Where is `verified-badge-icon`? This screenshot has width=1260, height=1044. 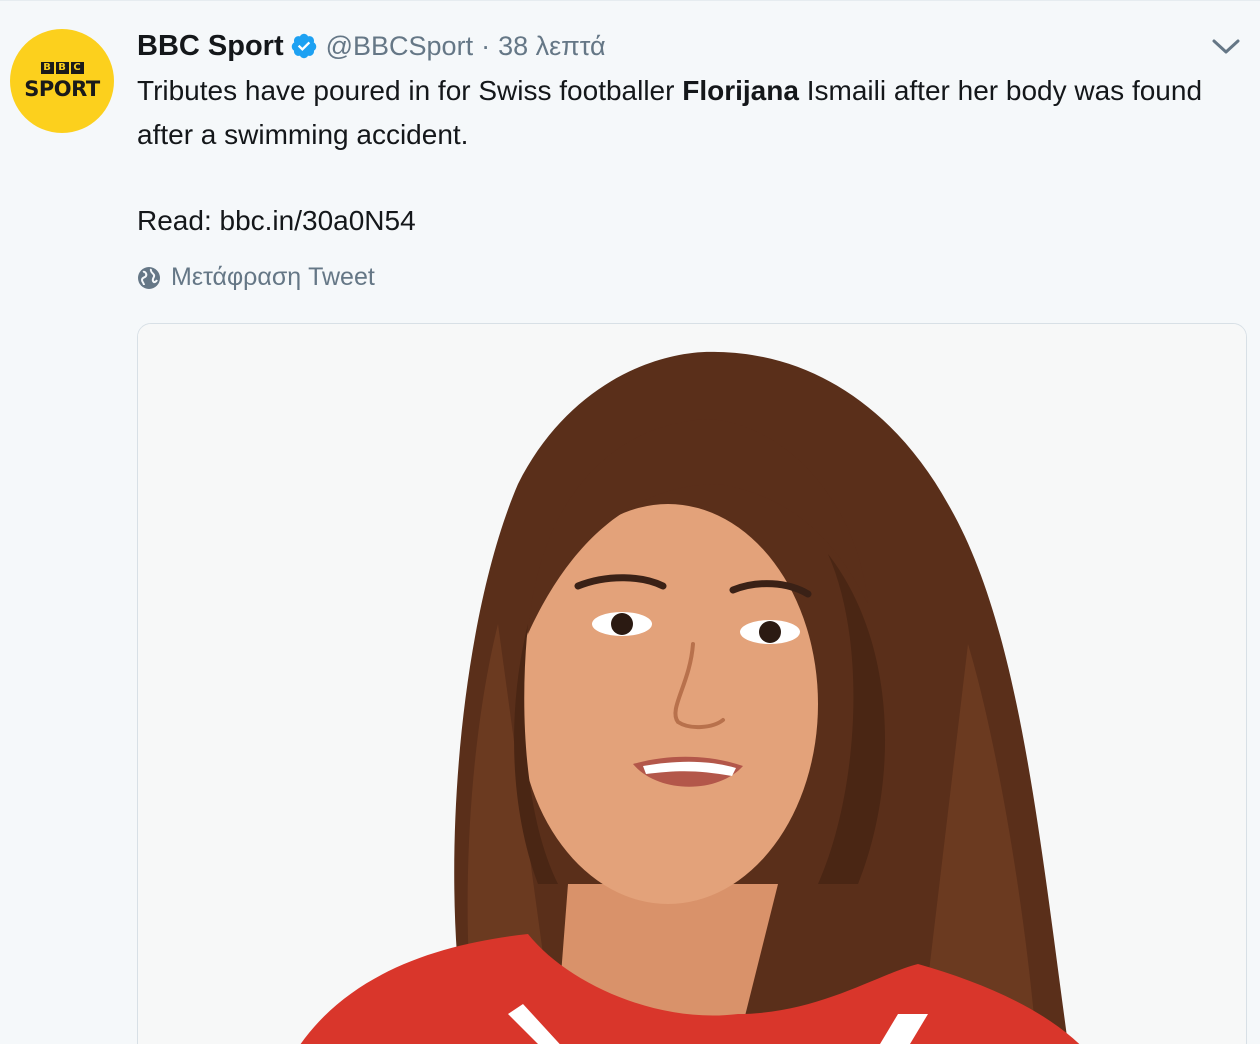 verified-badge-icon is located at coordinates (303, 46).